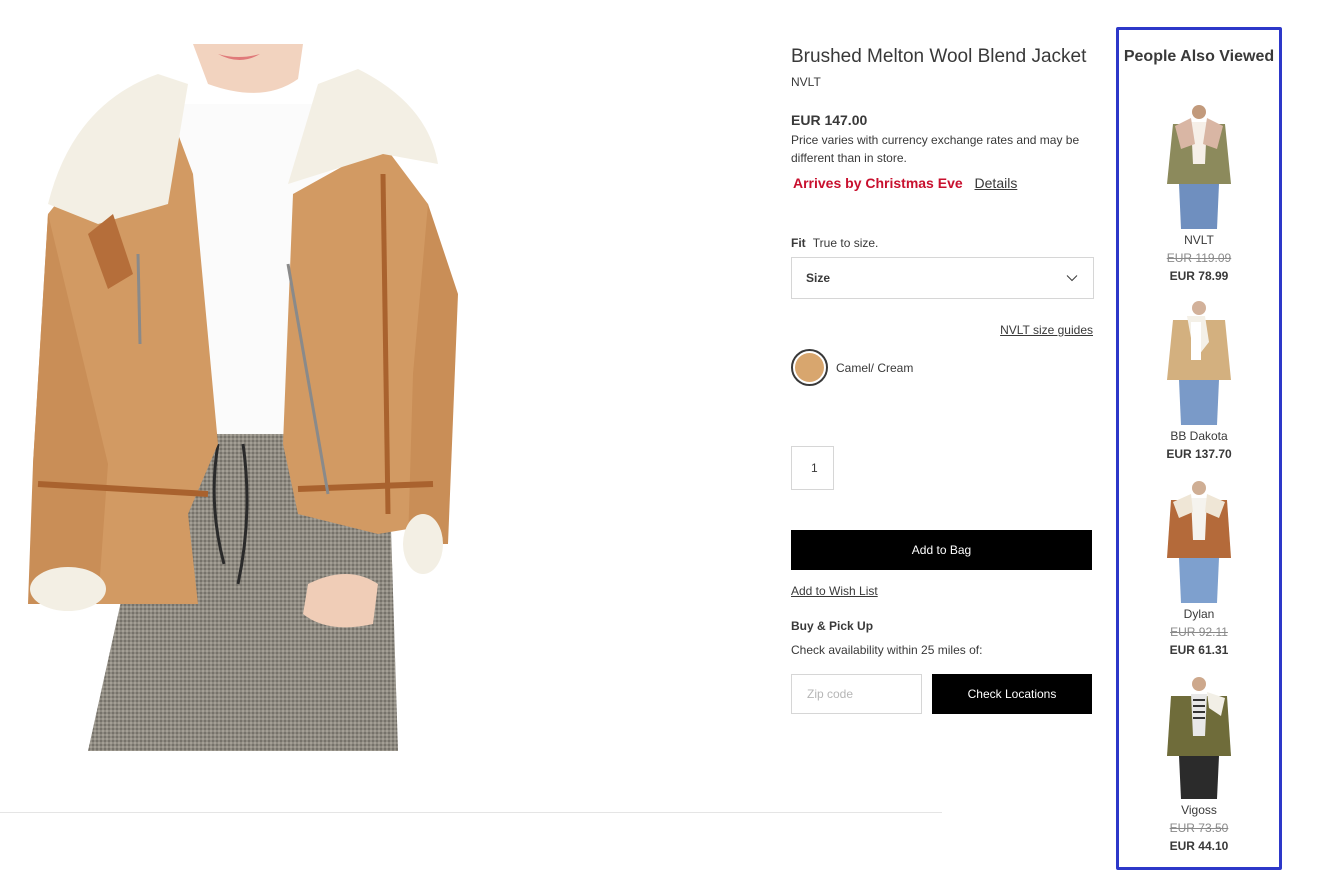  I want to click on recommendation-brand: BB Dakota, so click(1199, 436).